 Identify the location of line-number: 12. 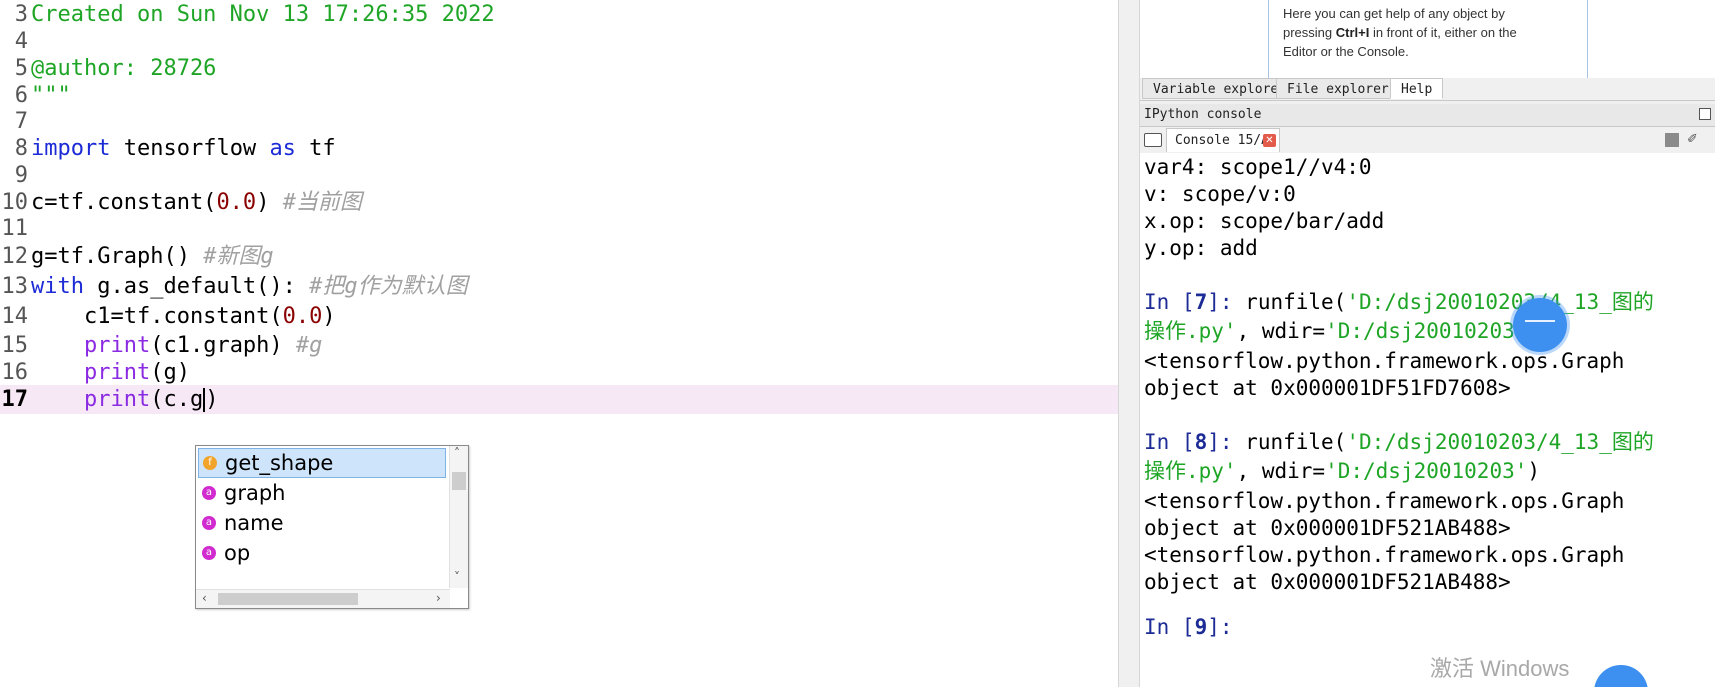
(15, 256).